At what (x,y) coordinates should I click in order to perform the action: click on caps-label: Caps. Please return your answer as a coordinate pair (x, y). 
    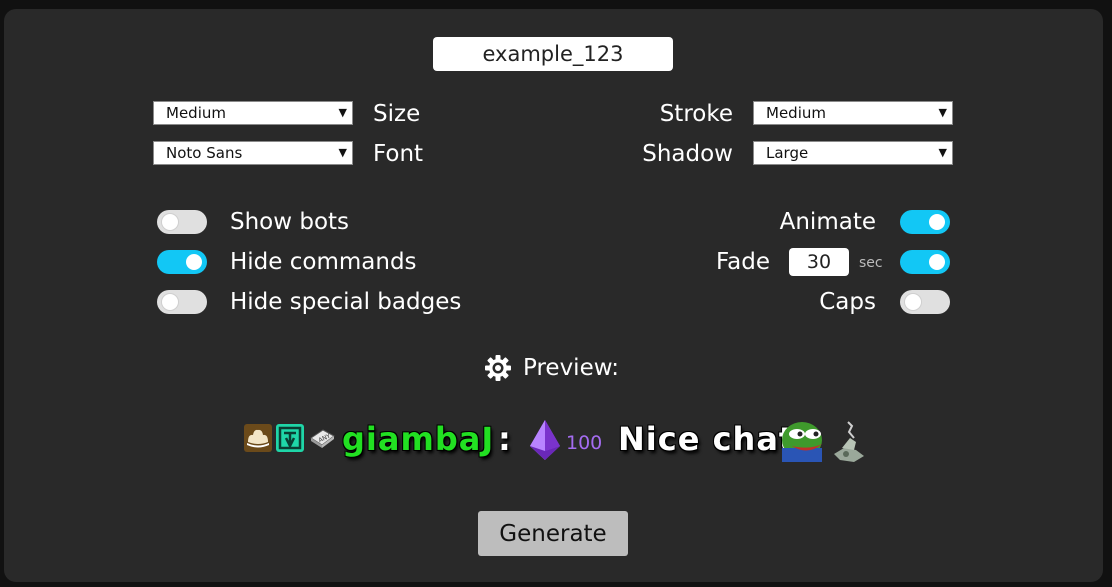
    Looking at the image, I should click on (847, 302).